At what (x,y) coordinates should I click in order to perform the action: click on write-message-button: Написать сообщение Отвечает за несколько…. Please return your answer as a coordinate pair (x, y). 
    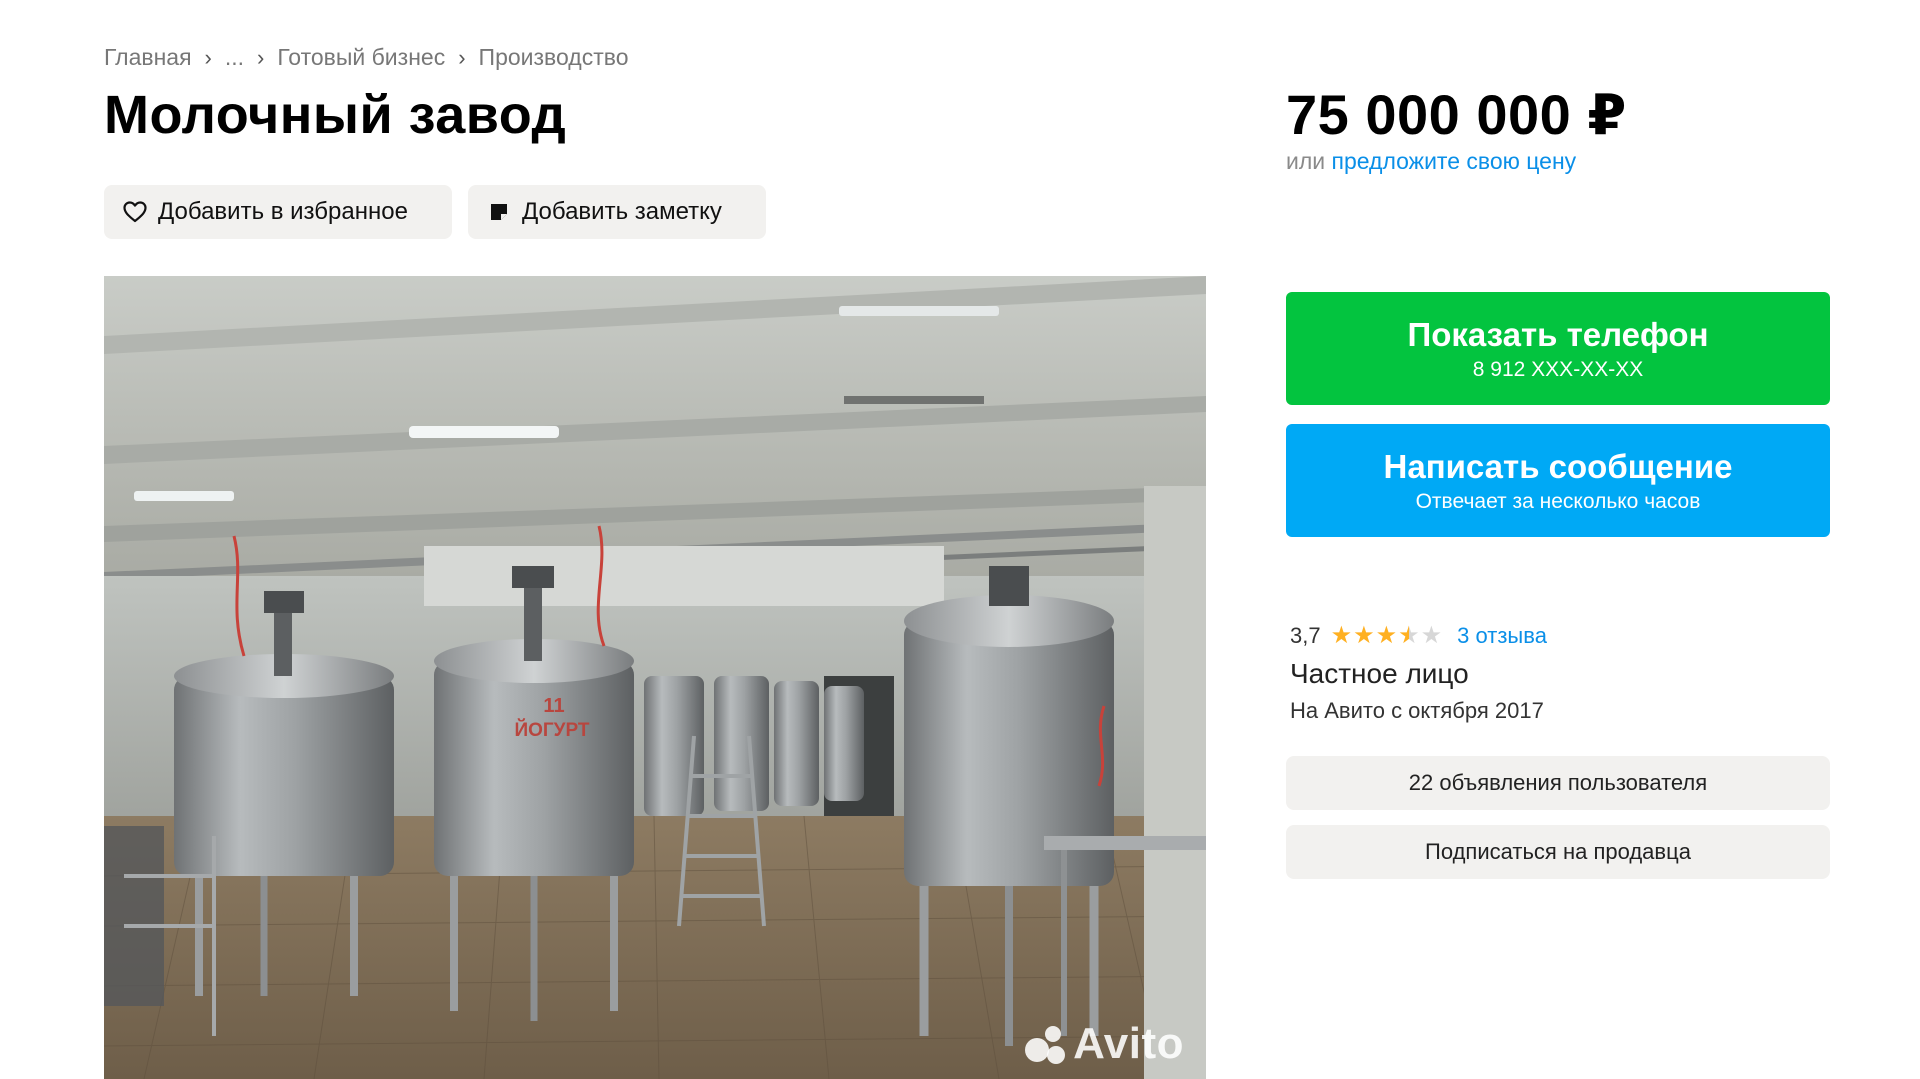
    Looking at the image, I should click on (1558, 480).